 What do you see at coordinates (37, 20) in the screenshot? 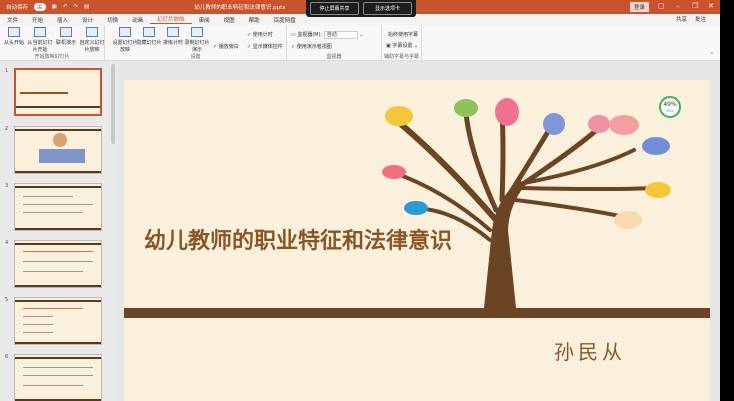
I see `tab-home: 开始` at bounding box center [37, 20].